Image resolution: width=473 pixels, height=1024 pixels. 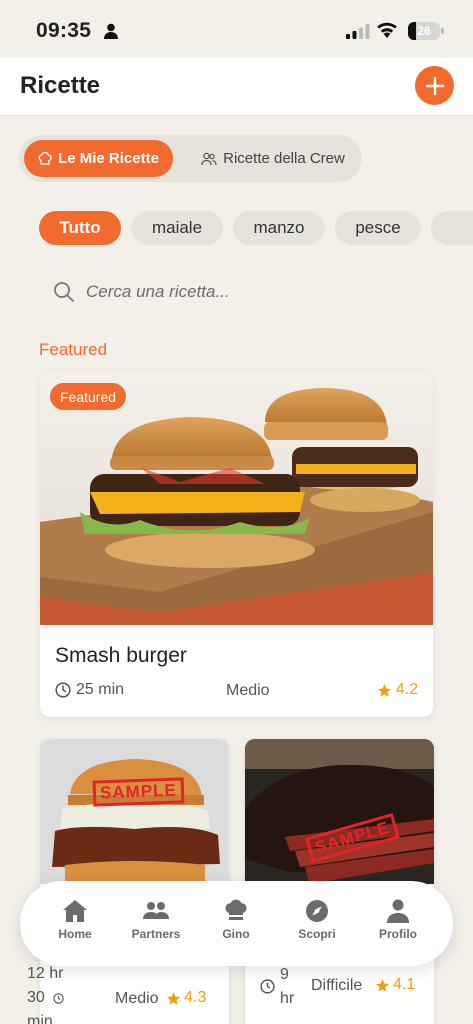 I want to click on cellular-signal-icon, so click(x=358, y=31).